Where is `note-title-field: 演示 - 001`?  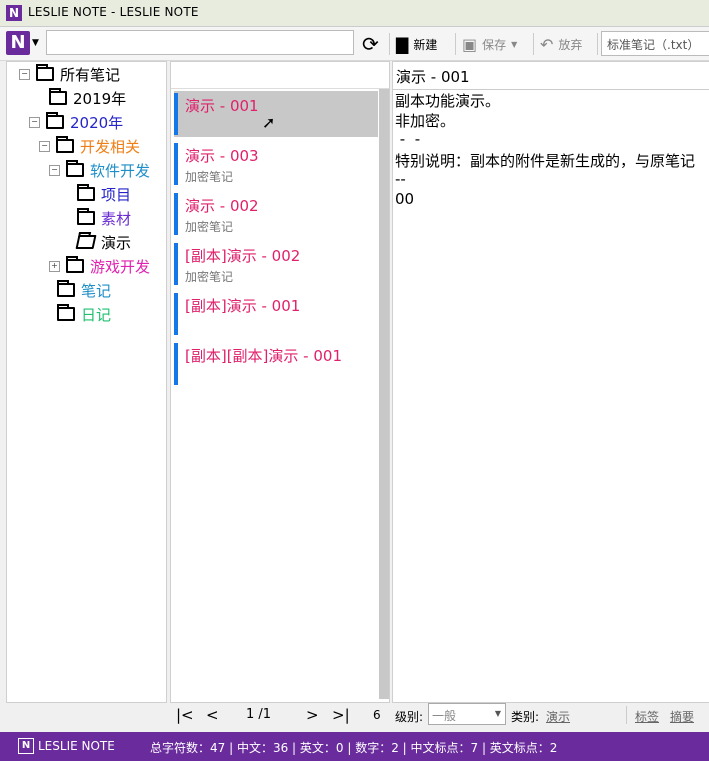 note-title-field: 演示 - 001 is located at coordinates (433, 76).